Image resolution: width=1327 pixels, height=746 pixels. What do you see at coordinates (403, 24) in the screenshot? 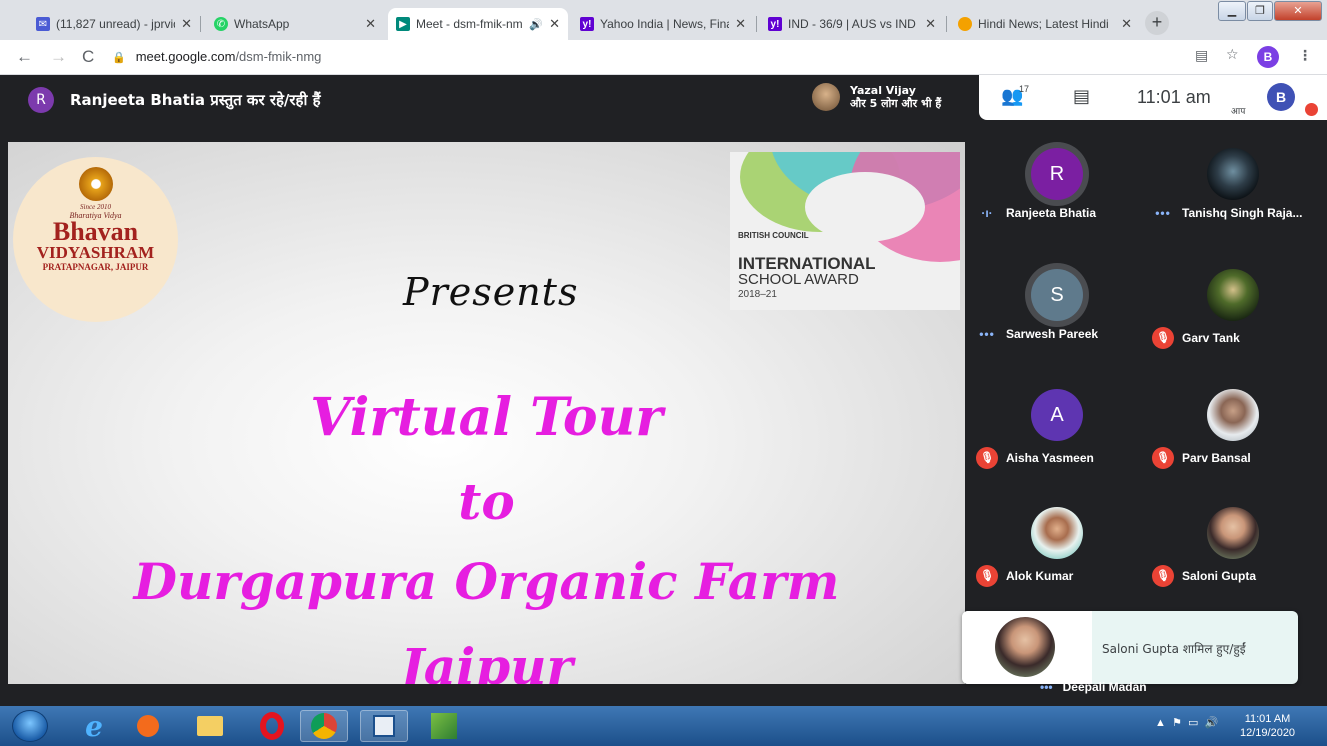
I see `meet-icon: ▶` at bounding box center [403, 24].